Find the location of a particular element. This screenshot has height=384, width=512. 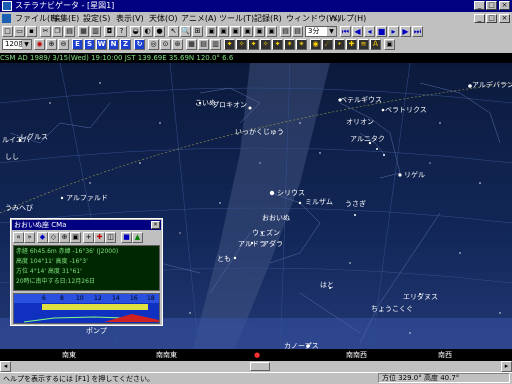

panel-grid-icon: ◫ is located at coordinates (110, 237).